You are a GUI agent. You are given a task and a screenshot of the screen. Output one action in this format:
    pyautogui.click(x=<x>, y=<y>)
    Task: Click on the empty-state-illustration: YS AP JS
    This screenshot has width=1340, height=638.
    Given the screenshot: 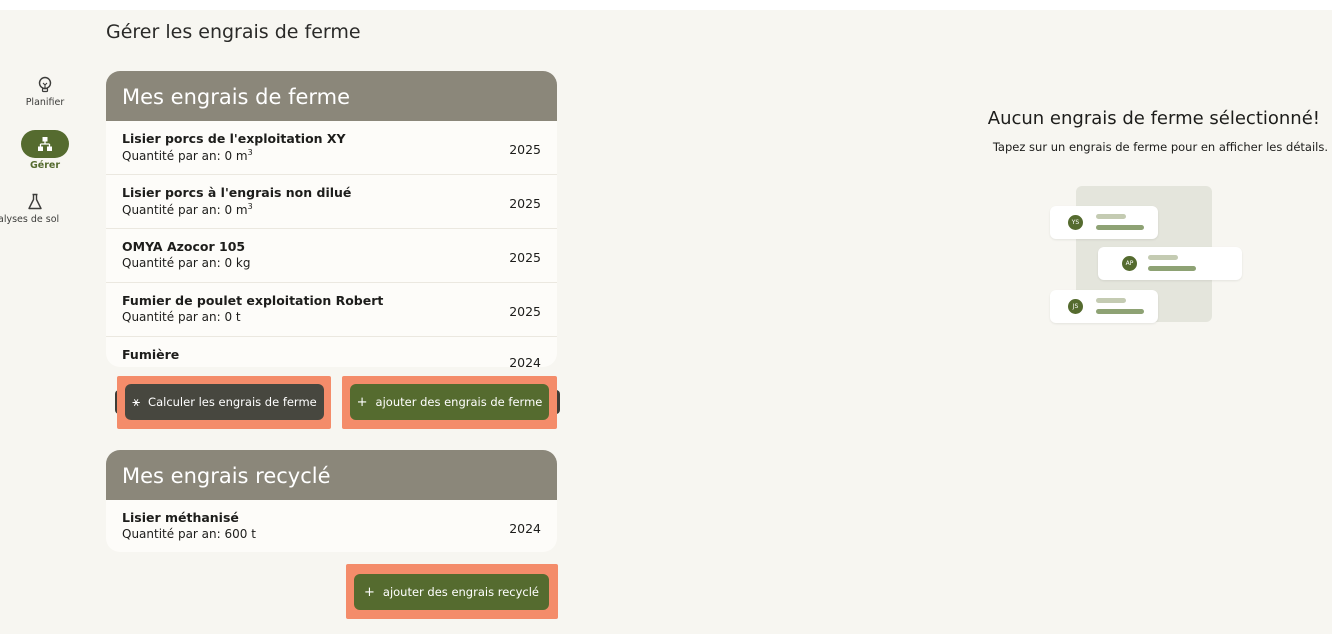 What is the action you would take?
    pyautogui.click(x=1146, y=256)
    